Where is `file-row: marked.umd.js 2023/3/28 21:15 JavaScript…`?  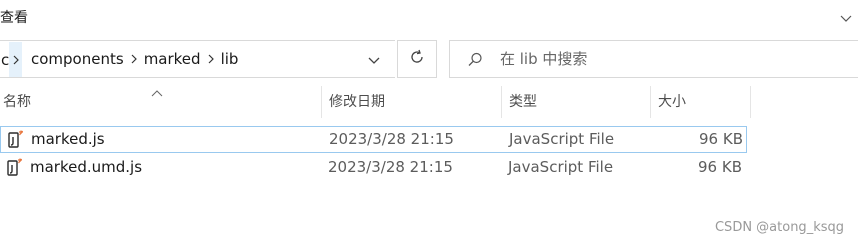
file-row: marked.umd.js 2023/3/28 21:15 JavaScript… is located at coordinates (373, 168).